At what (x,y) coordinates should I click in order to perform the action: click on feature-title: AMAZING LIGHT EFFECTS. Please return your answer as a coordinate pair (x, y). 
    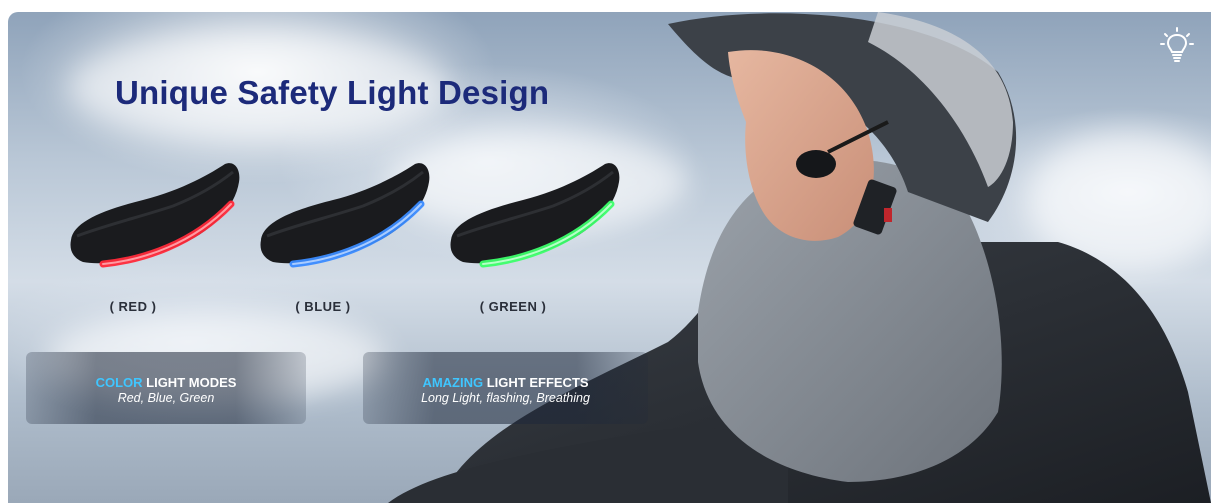
    Looking at the image, I should click on (505, 382).